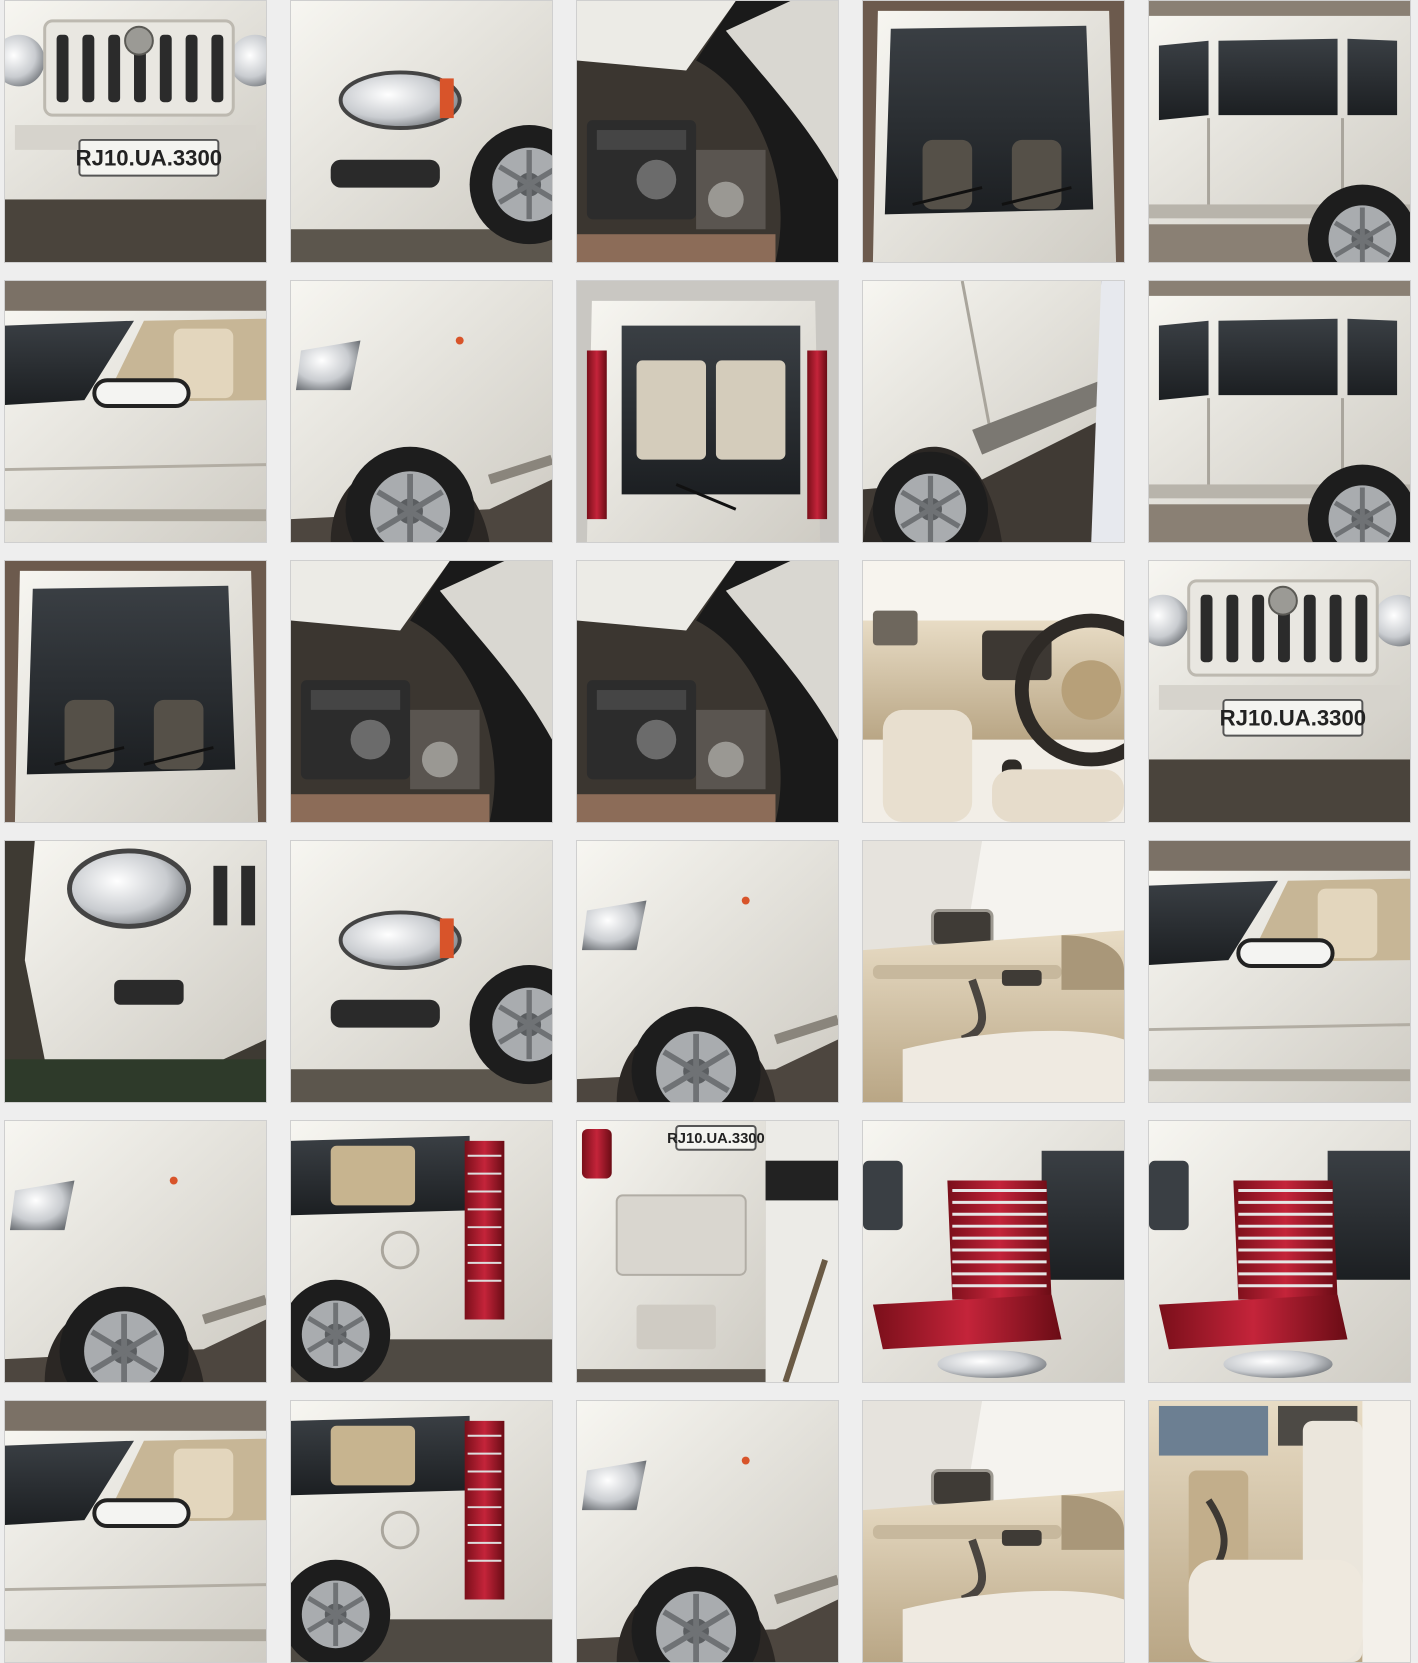 The height and width of the screenshot is (1663, 1418). What do you see at coordinates (1279, 1531) in the screenshot?
I see `gallery-photo-rear-seat` at bounding box center [1279, 1531].